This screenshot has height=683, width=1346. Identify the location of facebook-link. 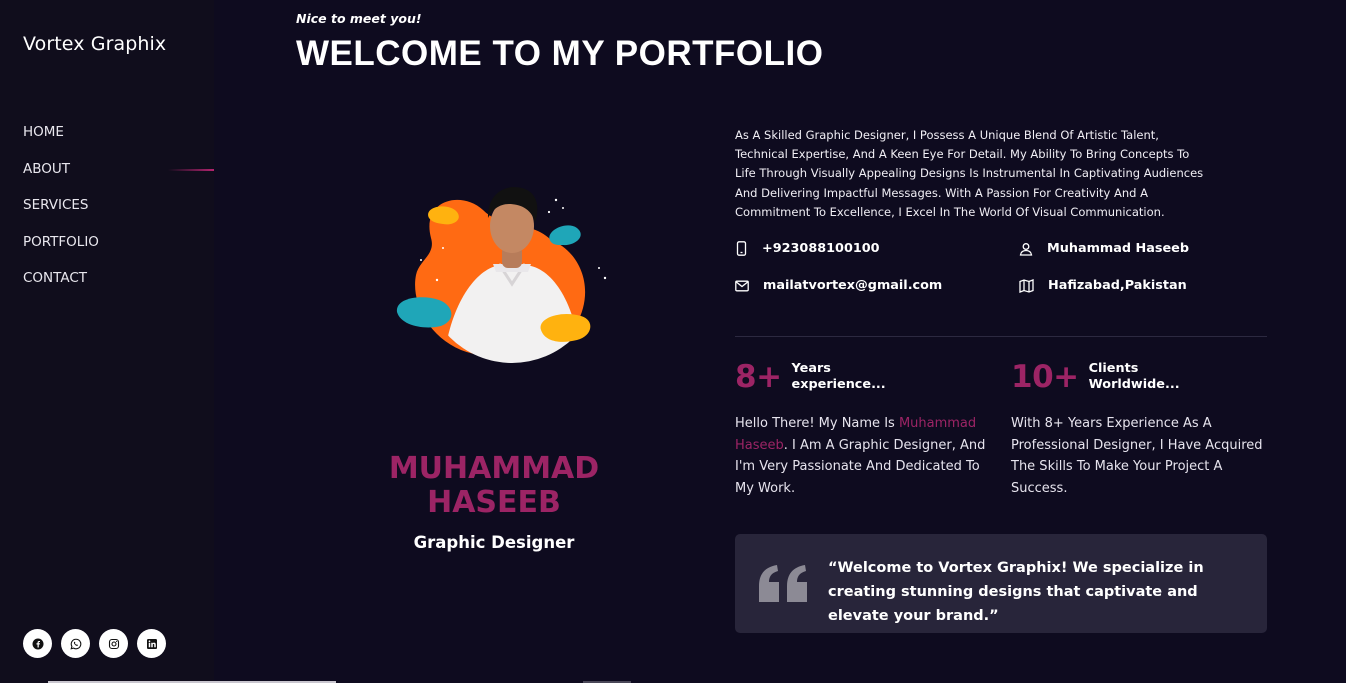
(37, 643).